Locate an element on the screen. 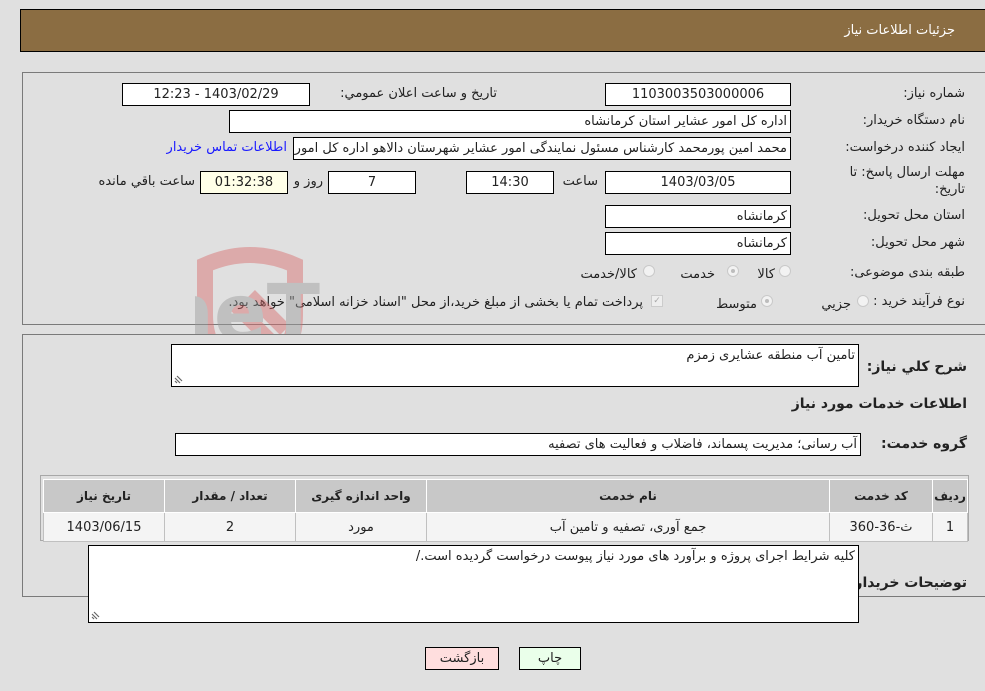  announce-label: تاريخ و ساعت اعلان عمومي: is located at coordinates (418, 93).